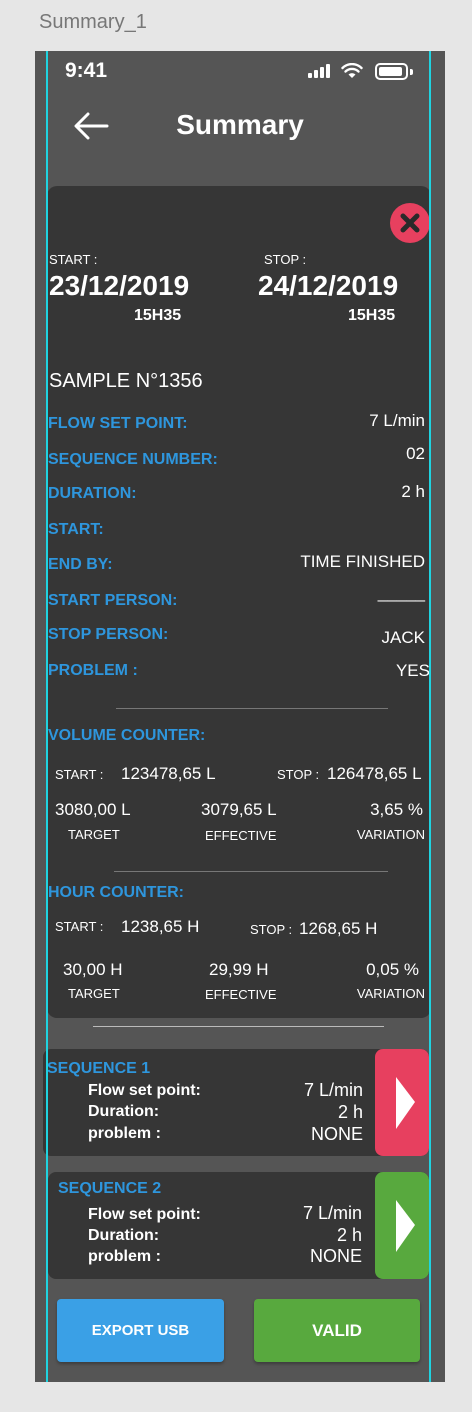 The height and width of the screenshot is (1412, 472). What do you see at coordinates (110, 1188) in the screenshot?
I see `sequence-title: SEQUENCE 2` at bounding box center [110, 1188].